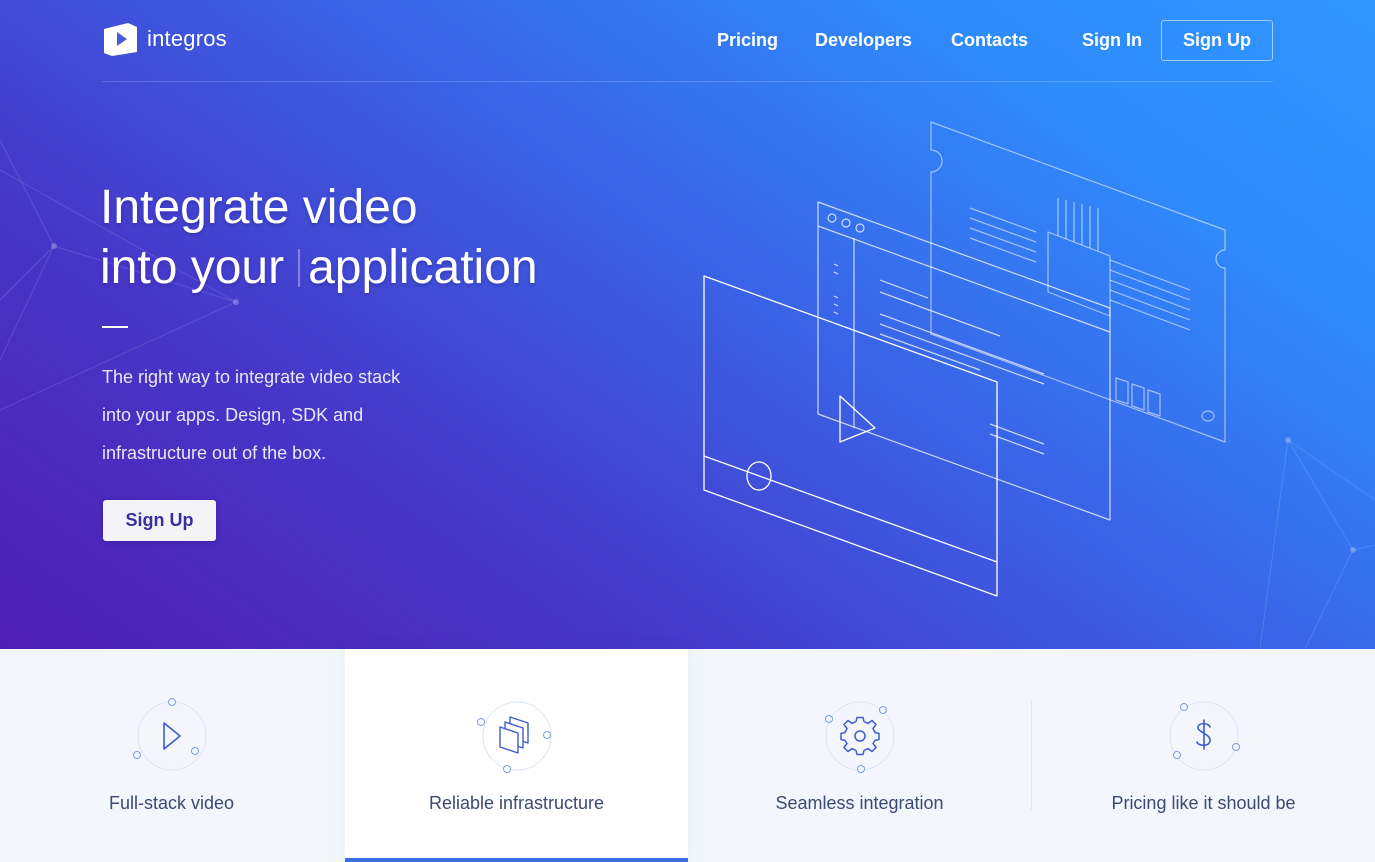 The width and height of the screenshot is (1375, 862). What do you see at coordinates (1203, 803) in the screenshot?
I see `feature-label: Pricing like it should be` at bounding box center [1203, 803].